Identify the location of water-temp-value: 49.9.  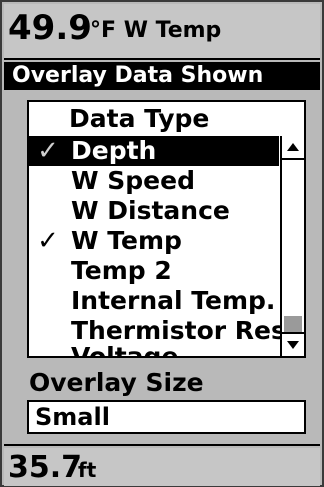
(50, 28).